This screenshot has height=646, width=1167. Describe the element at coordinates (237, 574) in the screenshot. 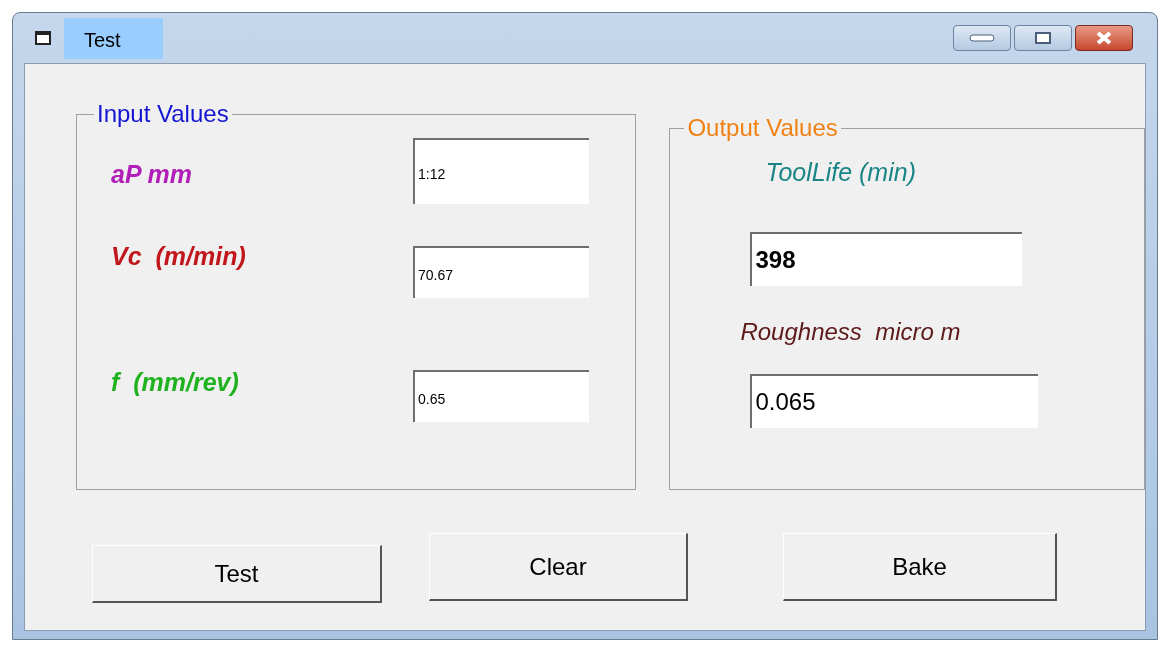

I see `action-button: Test` at that location.